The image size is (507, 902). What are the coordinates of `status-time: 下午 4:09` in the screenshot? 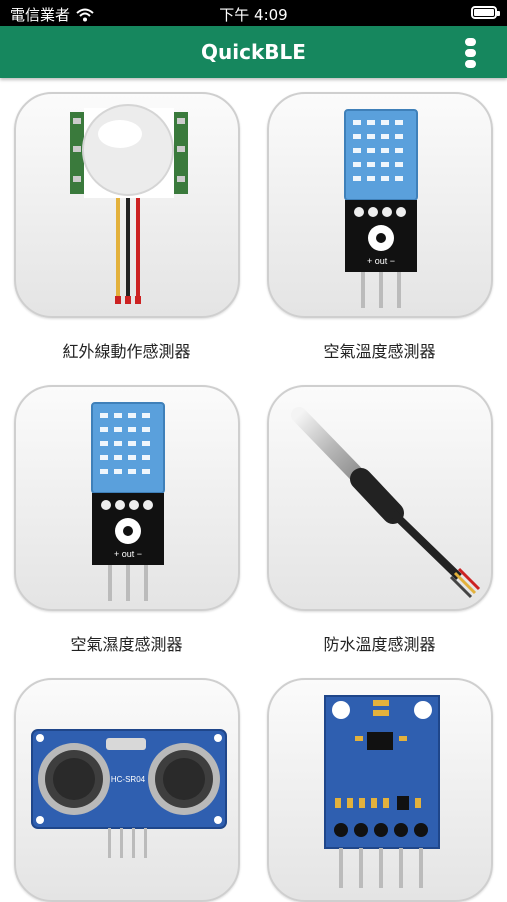 It's located at (253, 15).